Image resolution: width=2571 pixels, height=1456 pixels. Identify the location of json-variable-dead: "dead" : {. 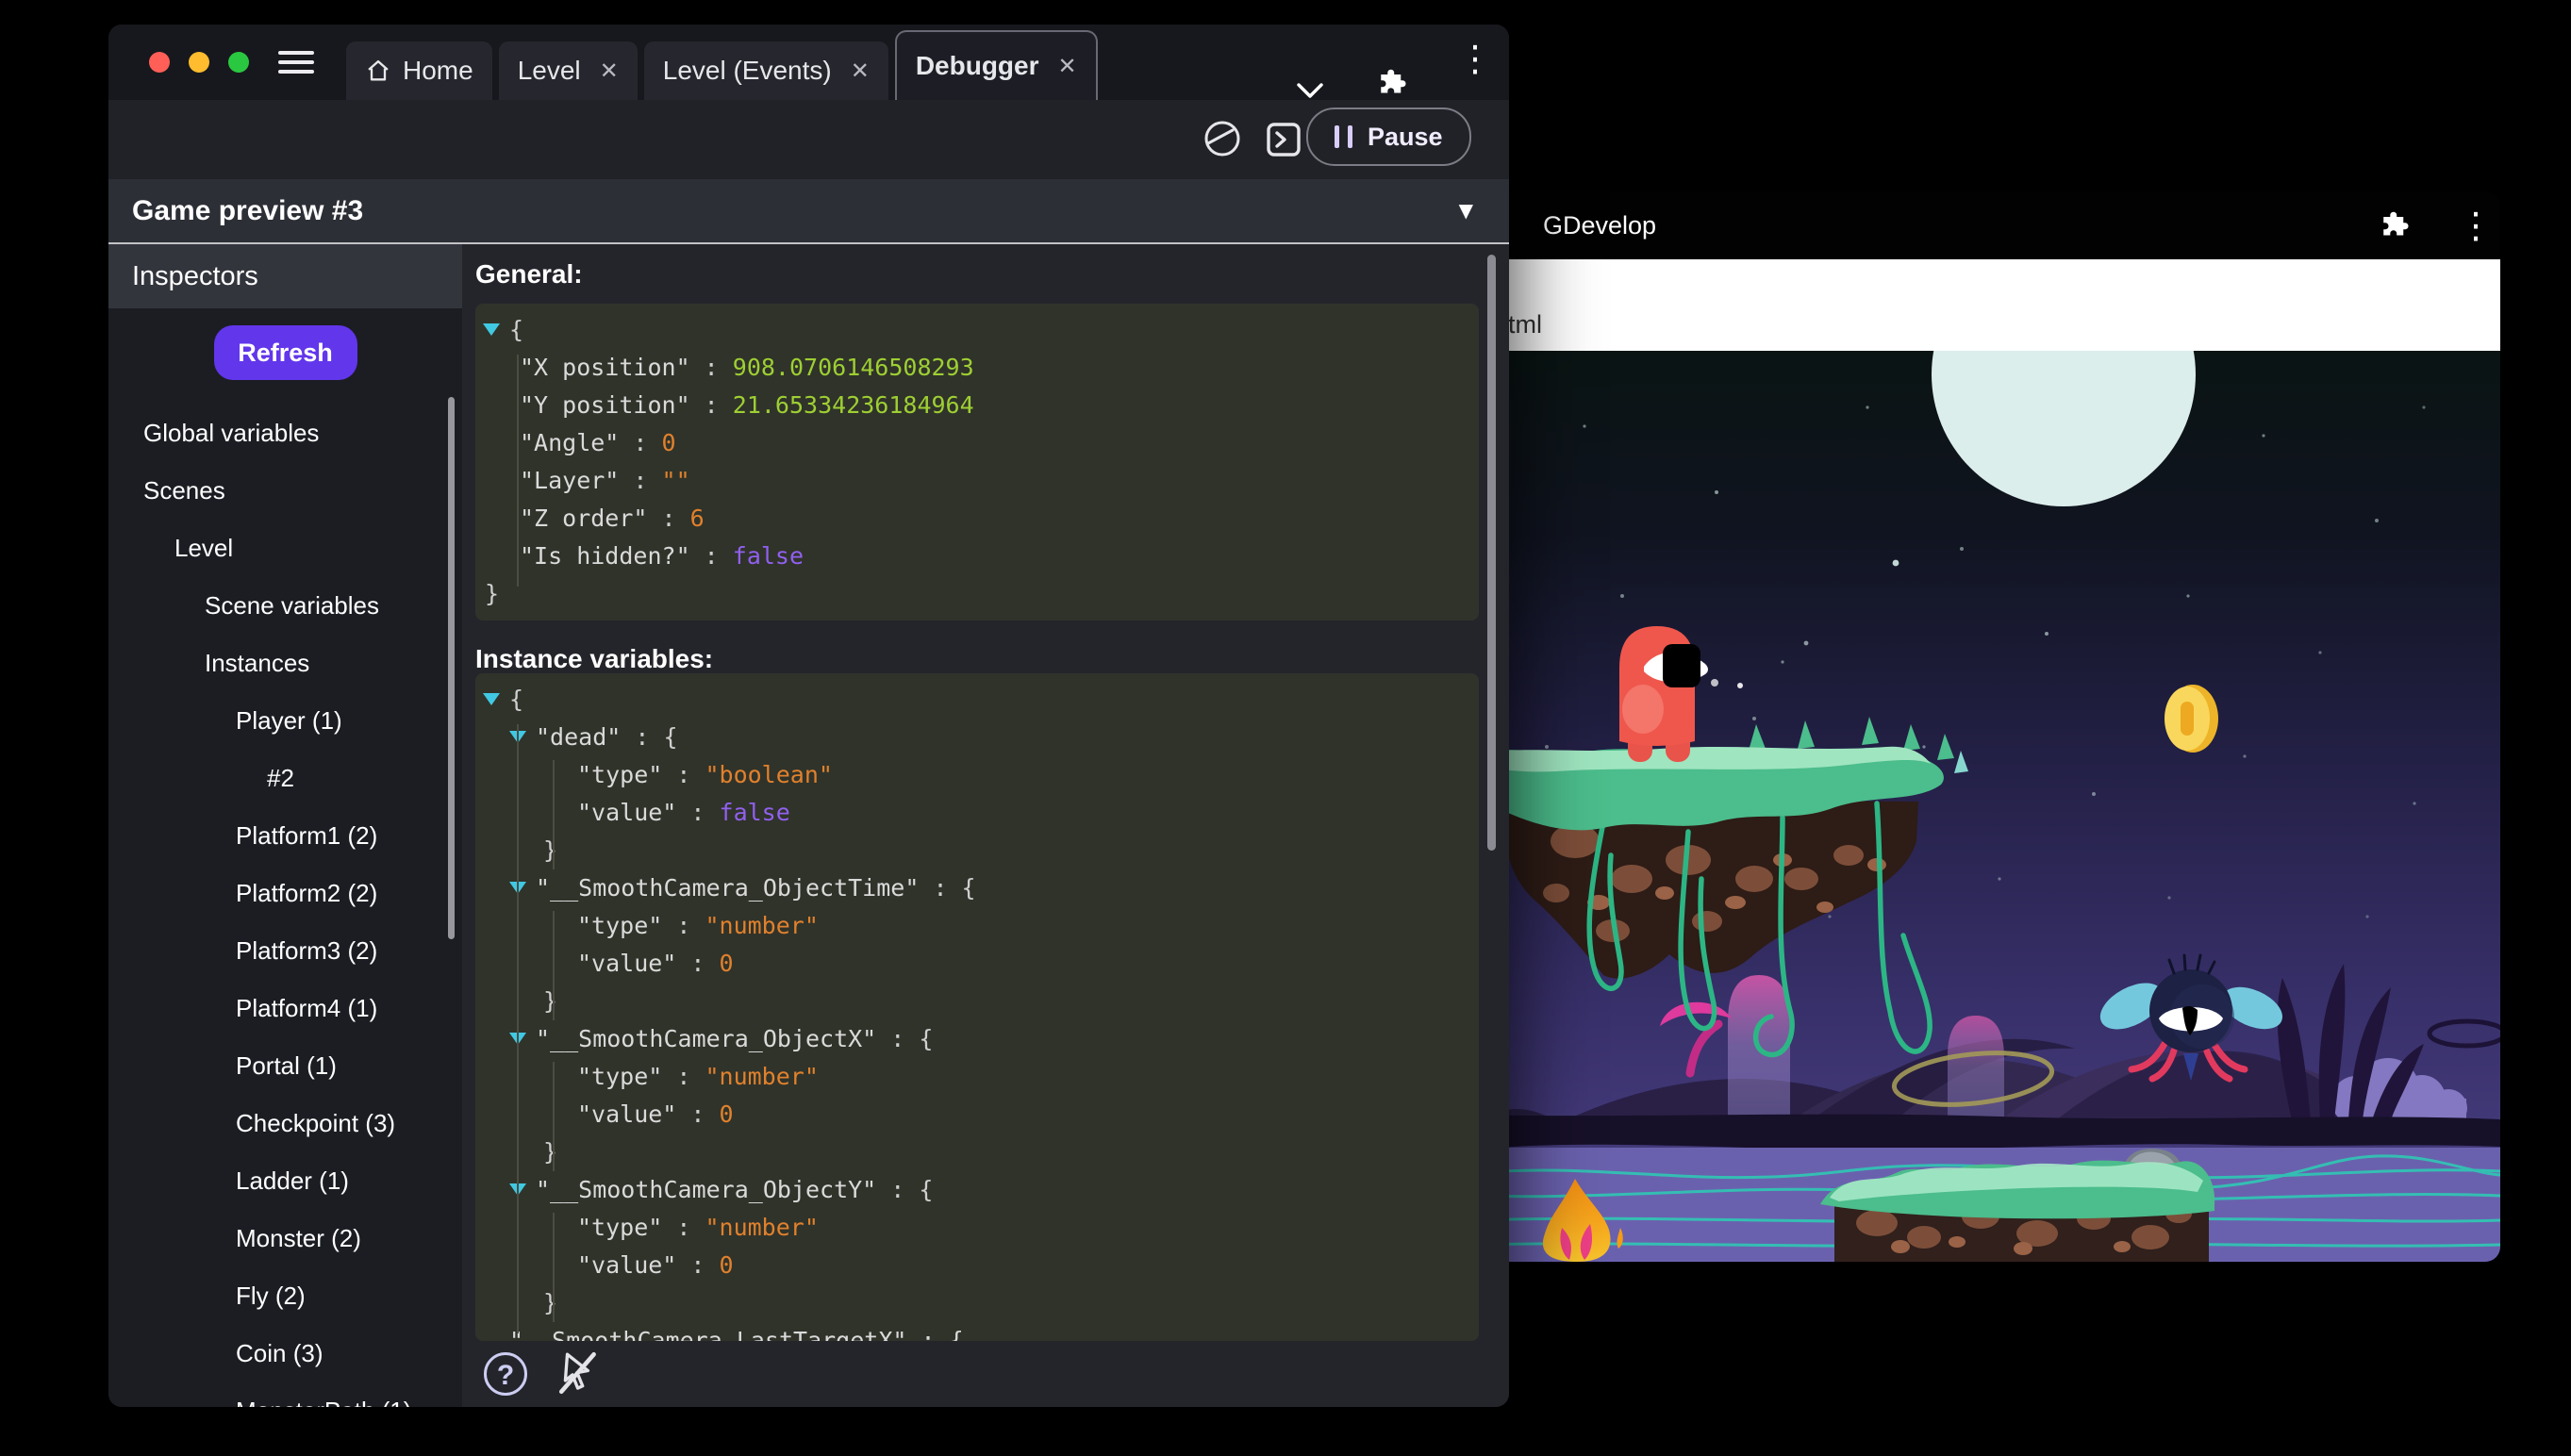
(977, 738).